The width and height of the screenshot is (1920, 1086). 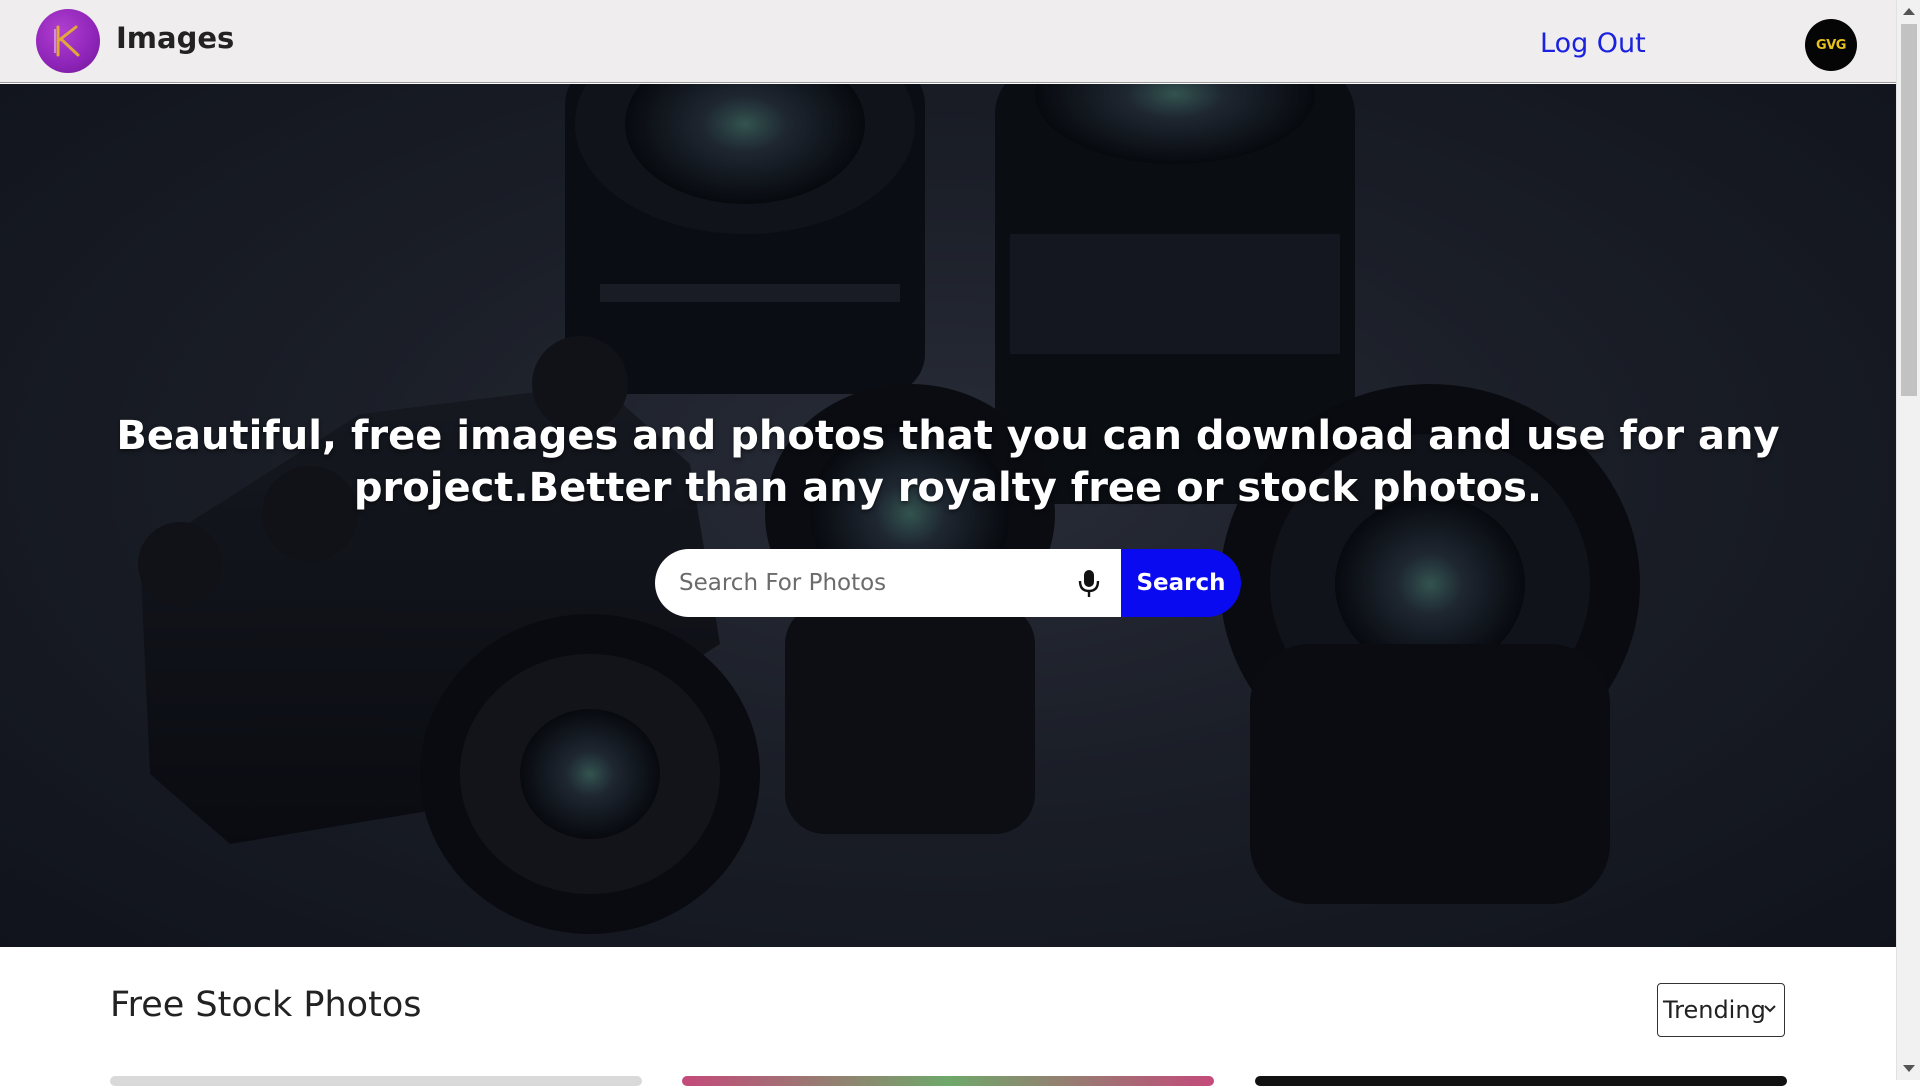 I want to click on sort-dropdown: Trending, so click(x=1721, y=1010).